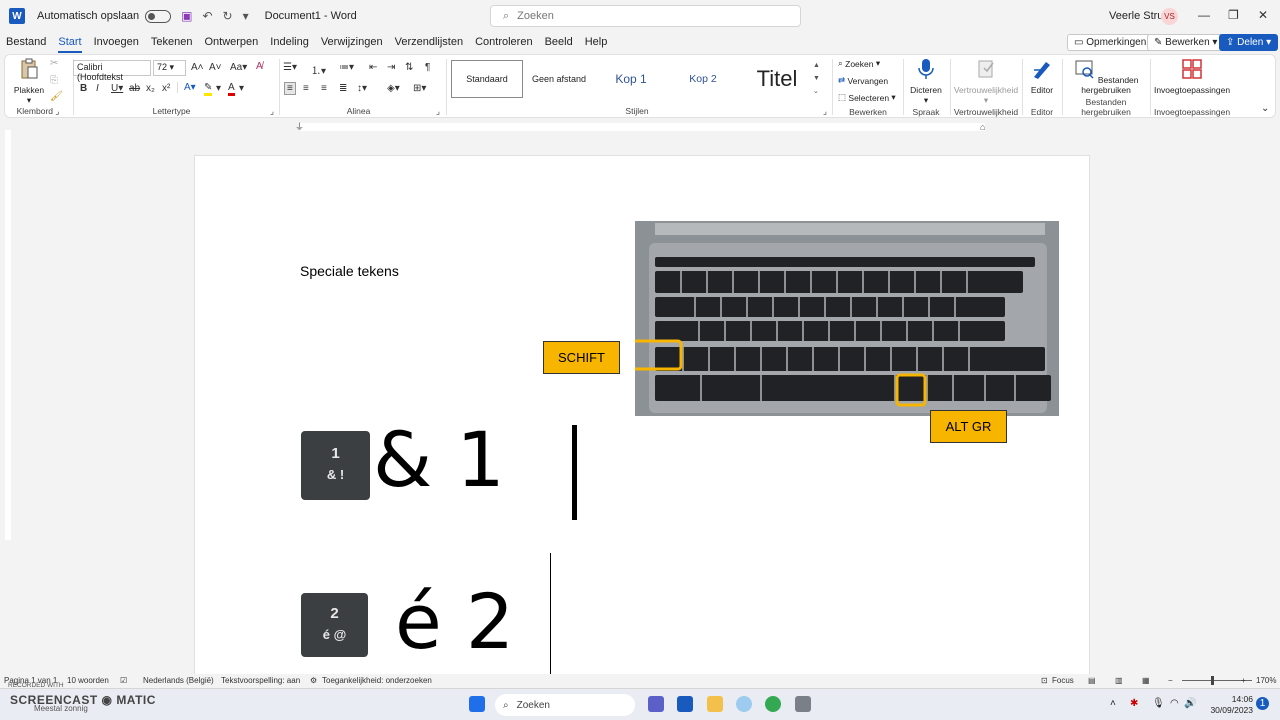 This screenshot has width=1280, height=720. I want to click on line-1-text: & 1, so click(439, 460).